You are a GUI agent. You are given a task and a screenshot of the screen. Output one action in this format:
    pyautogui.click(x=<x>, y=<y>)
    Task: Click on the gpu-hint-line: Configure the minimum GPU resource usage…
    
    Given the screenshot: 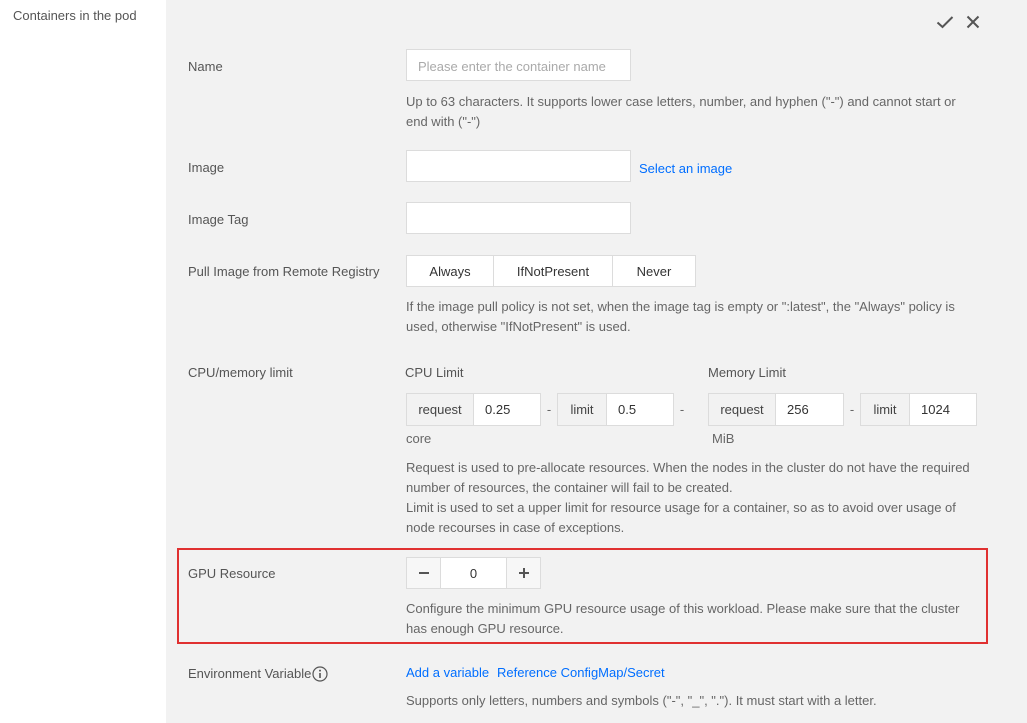 What is the action you would take?
    pyautogui.click(x=683, y=608)
    